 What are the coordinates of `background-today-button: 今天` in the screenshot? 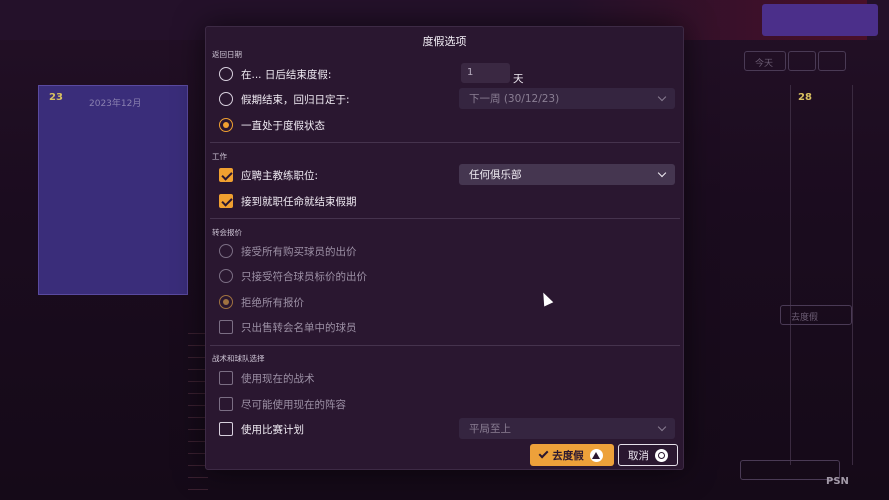 It's located at (765, 61).